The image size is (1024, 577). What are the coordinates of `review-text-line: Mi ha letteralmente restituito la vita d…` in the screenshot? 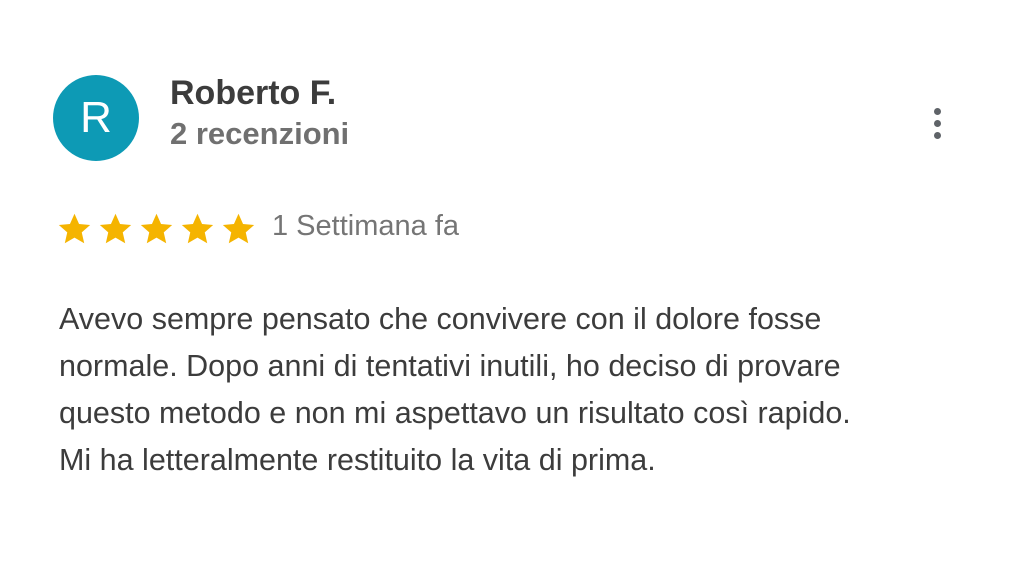 It's located at (357, 460).